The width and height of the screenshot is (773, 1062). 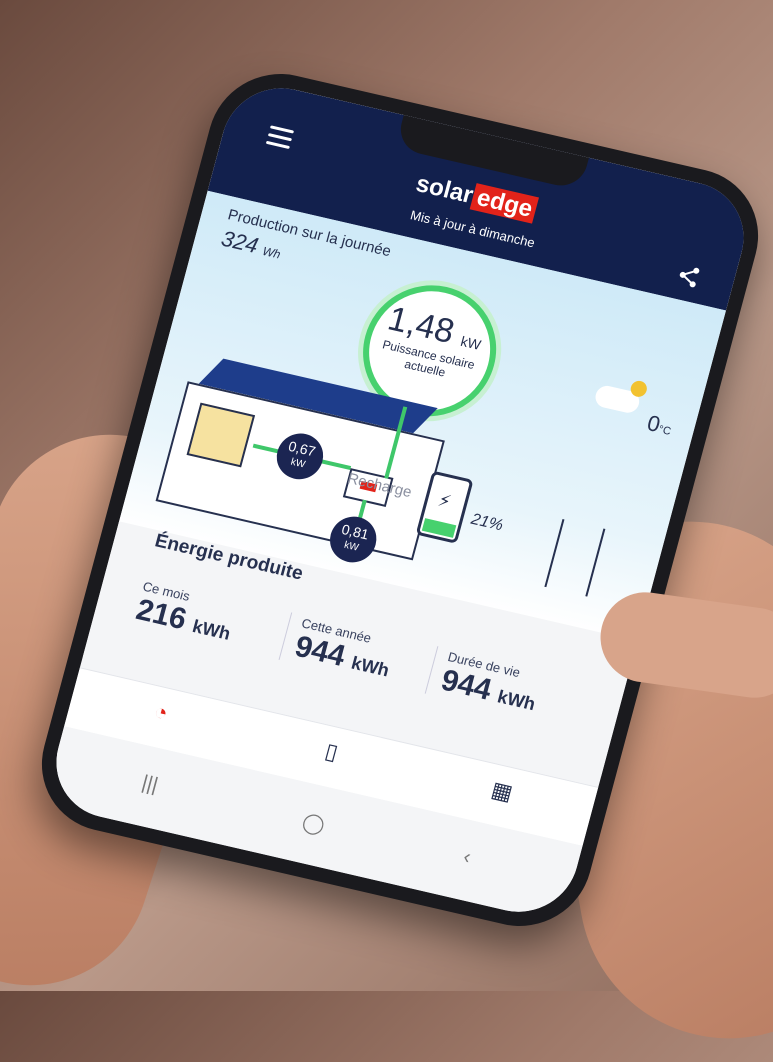 What do you see at coordinates (444, 501) in the screenshot?
I see `lightning-icon: ⚡` at bounding box center [444, 501].